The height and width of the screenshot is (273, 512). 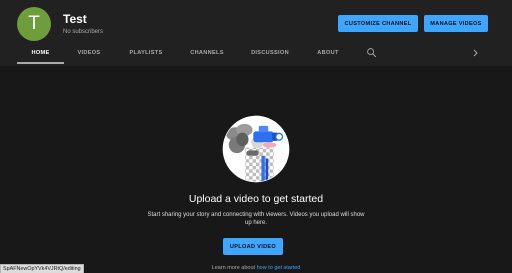 I want to click on tab-channels: CHANNELS, so click(x=207, y=53).